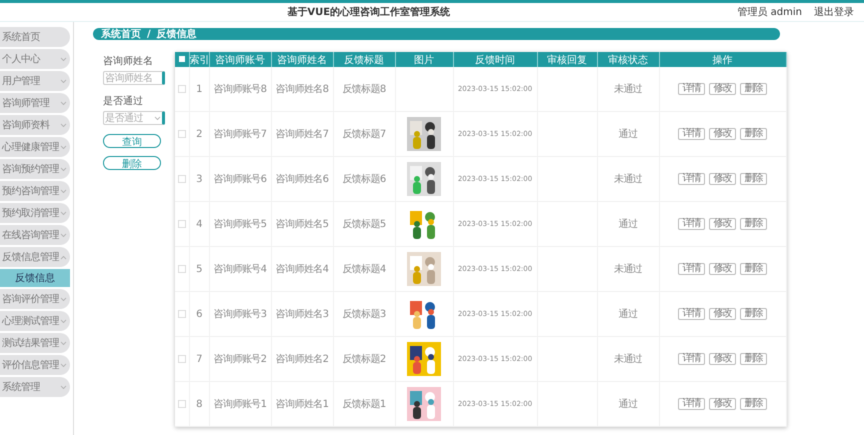  Describe the element at coordinates (302, 404) in the screenshot. I see `table-cell: 咨询师姓名1` at that location.